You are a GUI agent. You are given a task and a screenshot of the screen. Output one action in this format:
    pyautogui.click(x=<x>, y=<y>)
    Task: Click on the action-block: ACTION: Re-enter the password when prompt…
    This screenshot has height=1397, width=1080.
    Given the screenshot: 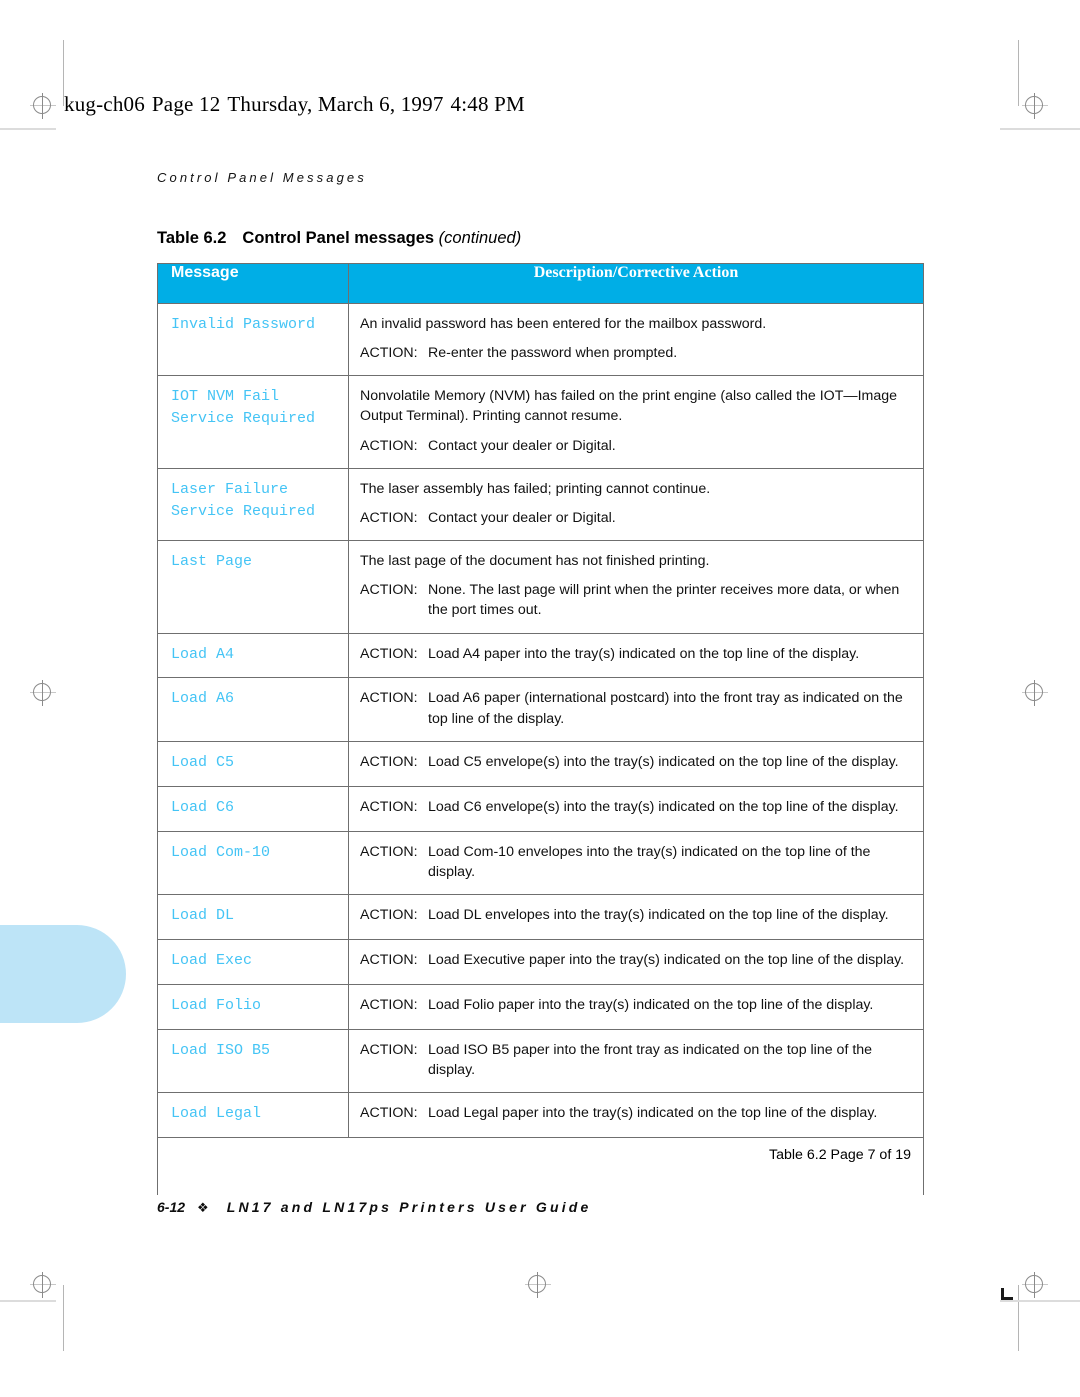 What is the action you would take?
    pyautogui.click(x=635, y=353)
    